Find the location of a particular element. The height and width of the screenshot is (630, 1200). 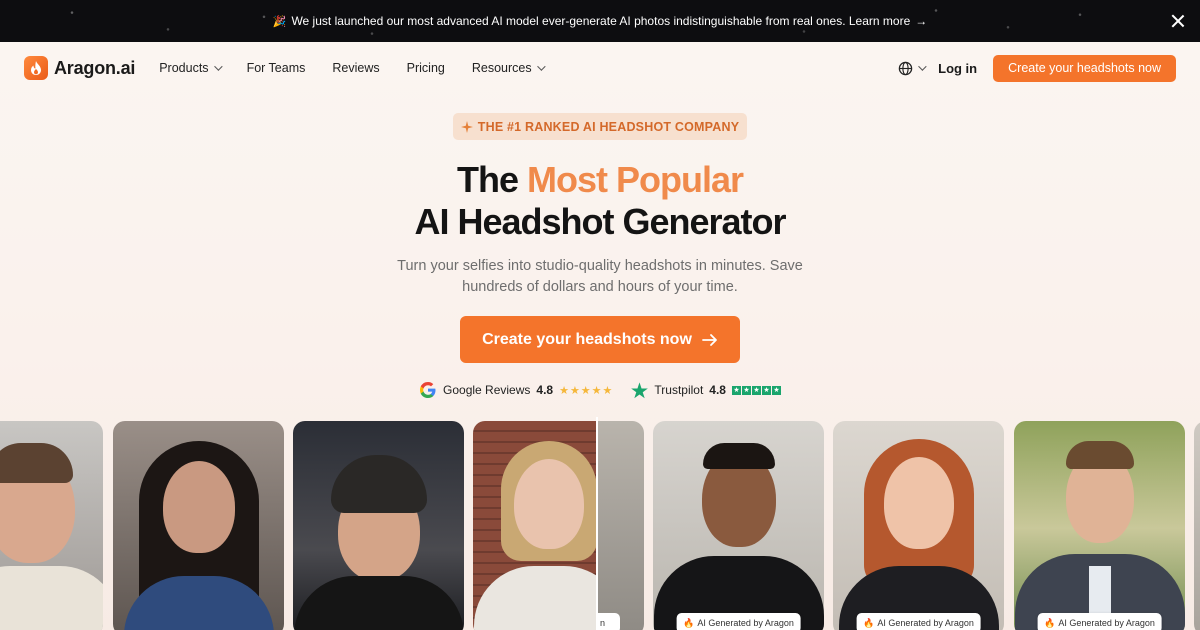

ai-generated-tag: n is located at coordinates (609, 621).